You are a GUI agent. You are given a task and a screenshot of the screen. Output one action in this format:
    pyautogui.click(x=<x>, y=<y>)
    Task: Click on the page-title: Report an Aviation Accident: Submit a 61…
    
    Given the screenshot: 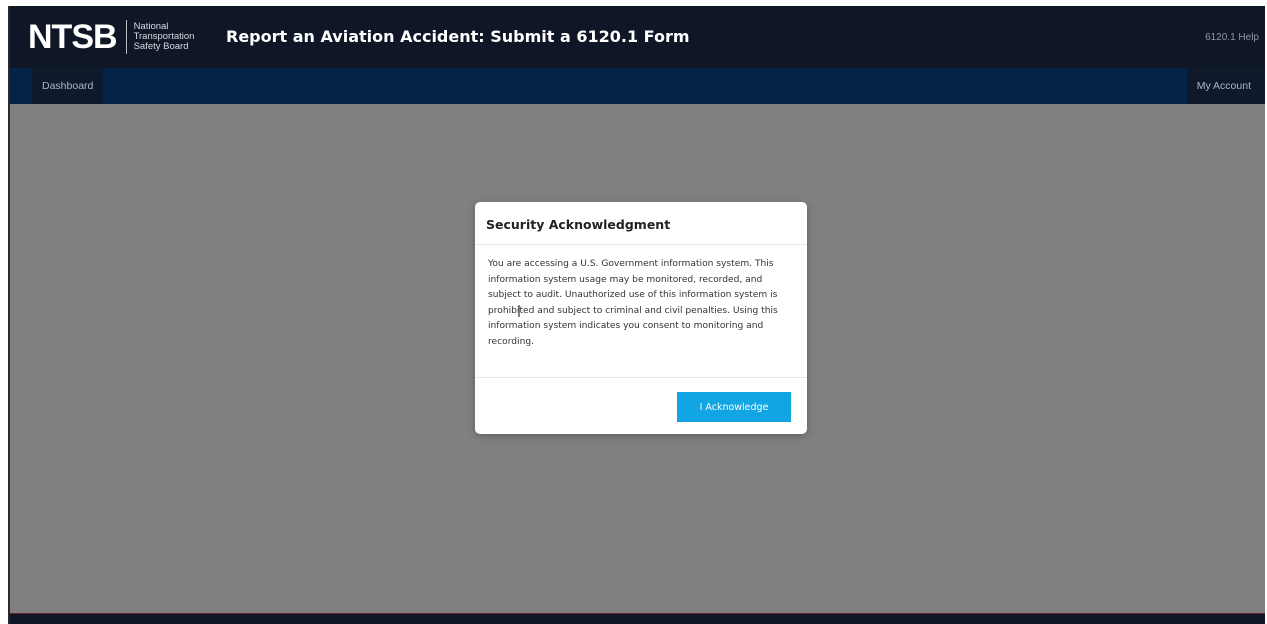 What is the action you would take?
    pyautogui.click(x=458, y=36)
    